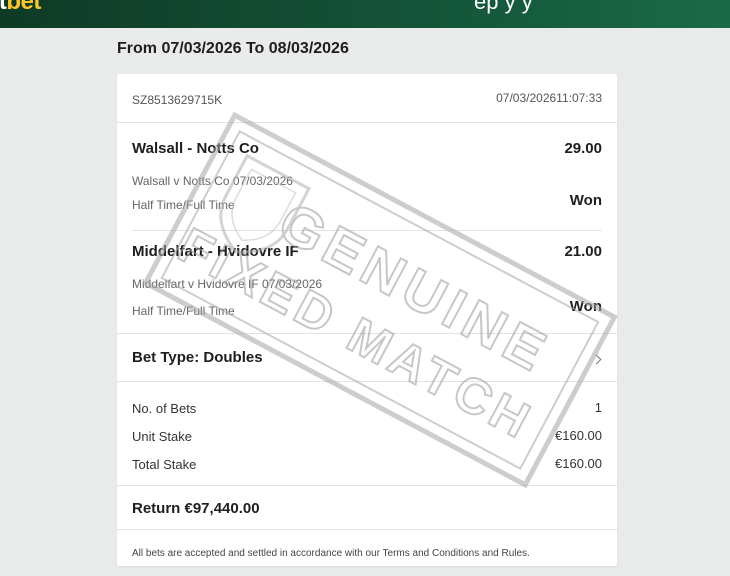 This screenshot has height=576, width=730. Describe the element at coordinates (365, 14) in the screenshot. I see `top-header-bar: etbet ep y y` at that location.